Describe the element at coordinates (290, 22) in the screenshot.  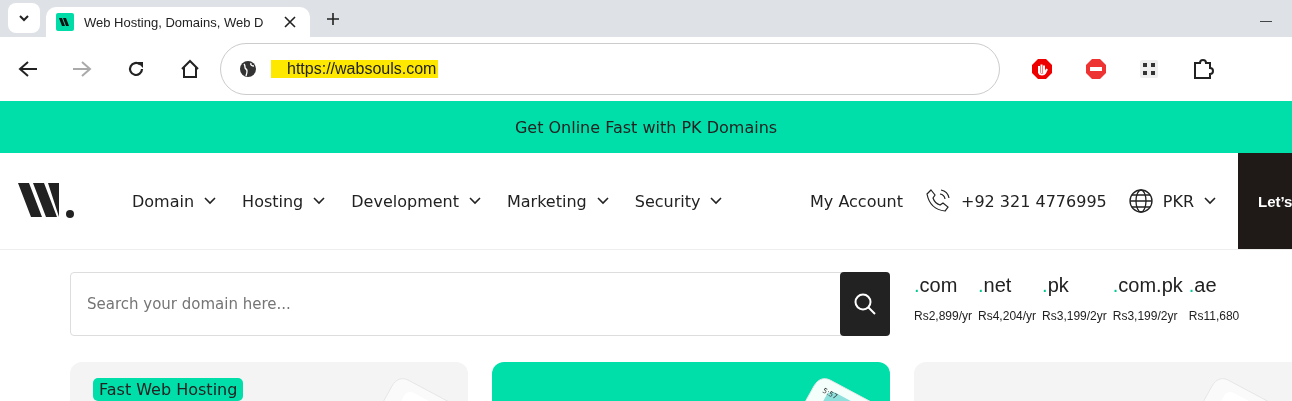
I see `close-icon` at that location.